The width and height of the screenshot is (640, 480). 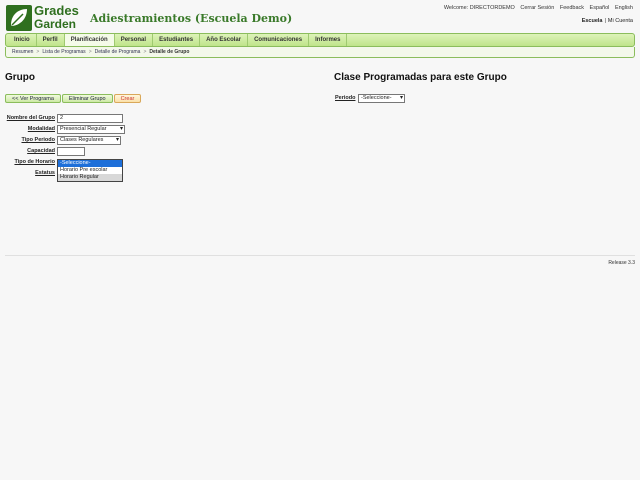 I want to click on create-button: Crear, so click(x=127, y=98).